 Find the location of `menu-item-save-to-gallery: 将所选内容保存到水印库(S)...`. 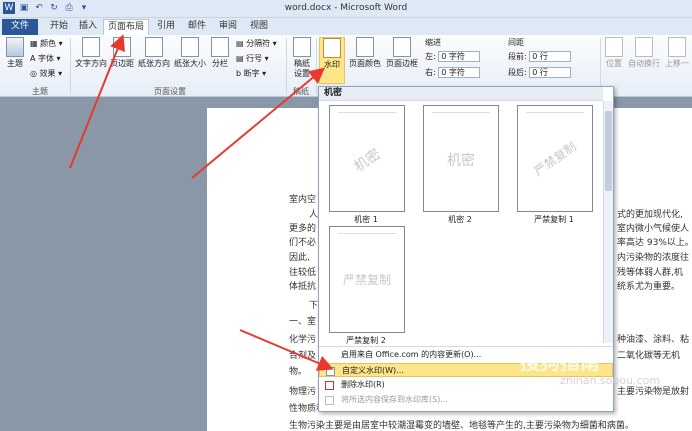

menu-item-save-to-gallery: 将所选内容保存到水印库(S)... is located at coordinates (466, 400).